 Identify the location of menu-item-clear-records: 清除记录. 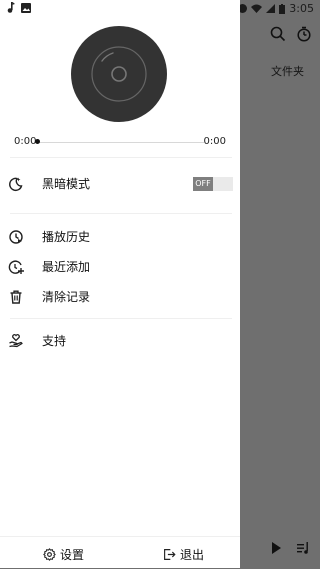
(120, 297).